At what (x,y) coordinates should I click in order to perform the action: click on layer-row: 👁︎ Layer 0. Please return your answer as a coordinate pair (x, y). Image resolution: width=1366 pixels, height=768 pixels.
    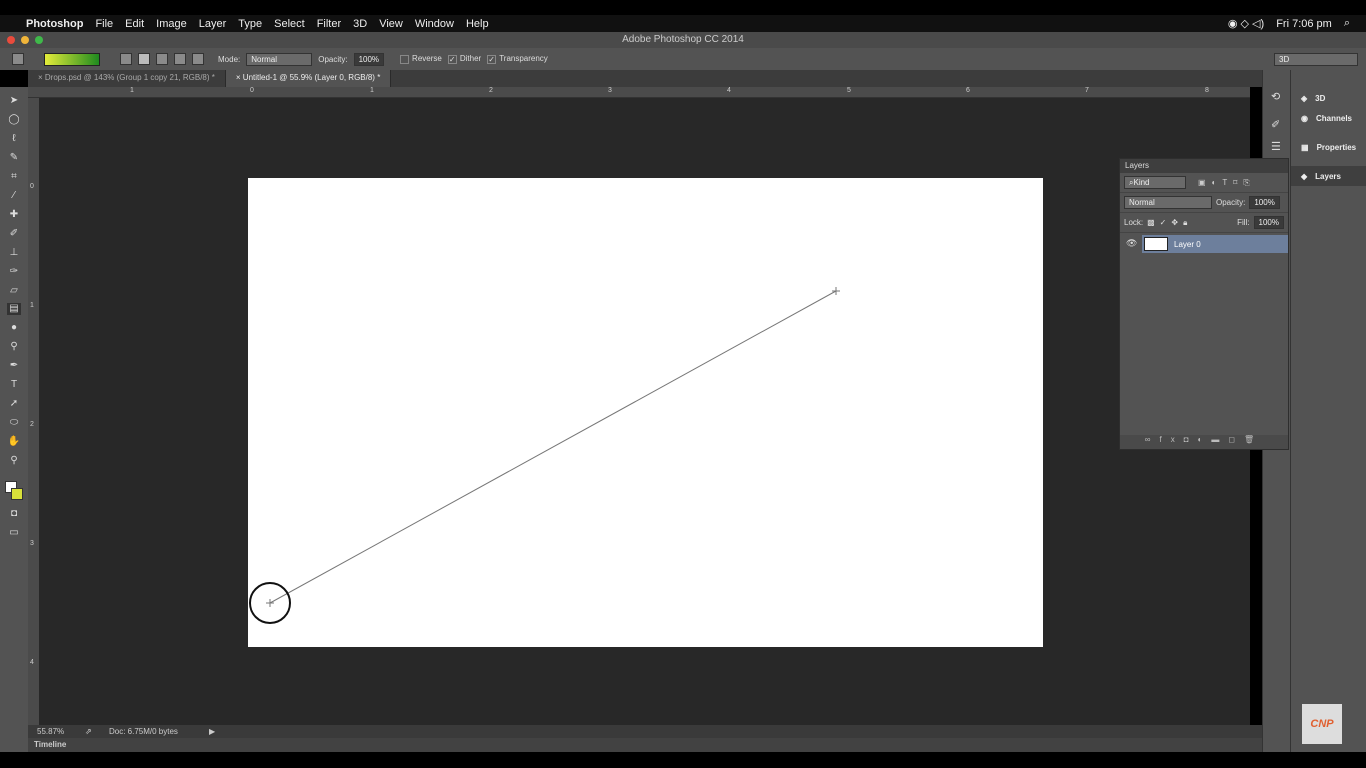
    Looking at the image, I should click on (1204, 244).